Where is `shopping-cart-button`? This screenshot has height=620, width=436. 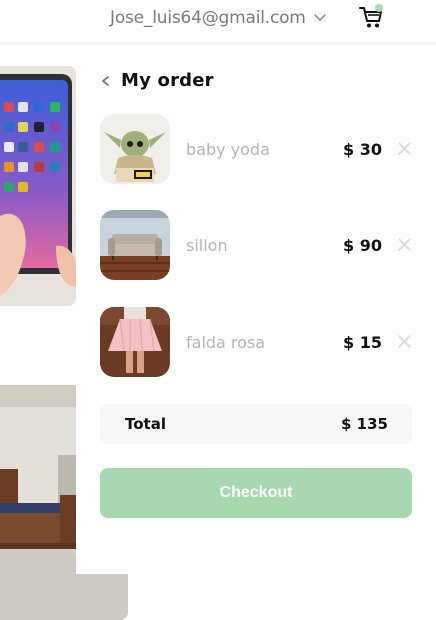
shopping-cart-button is located at coordinates (371, 17).